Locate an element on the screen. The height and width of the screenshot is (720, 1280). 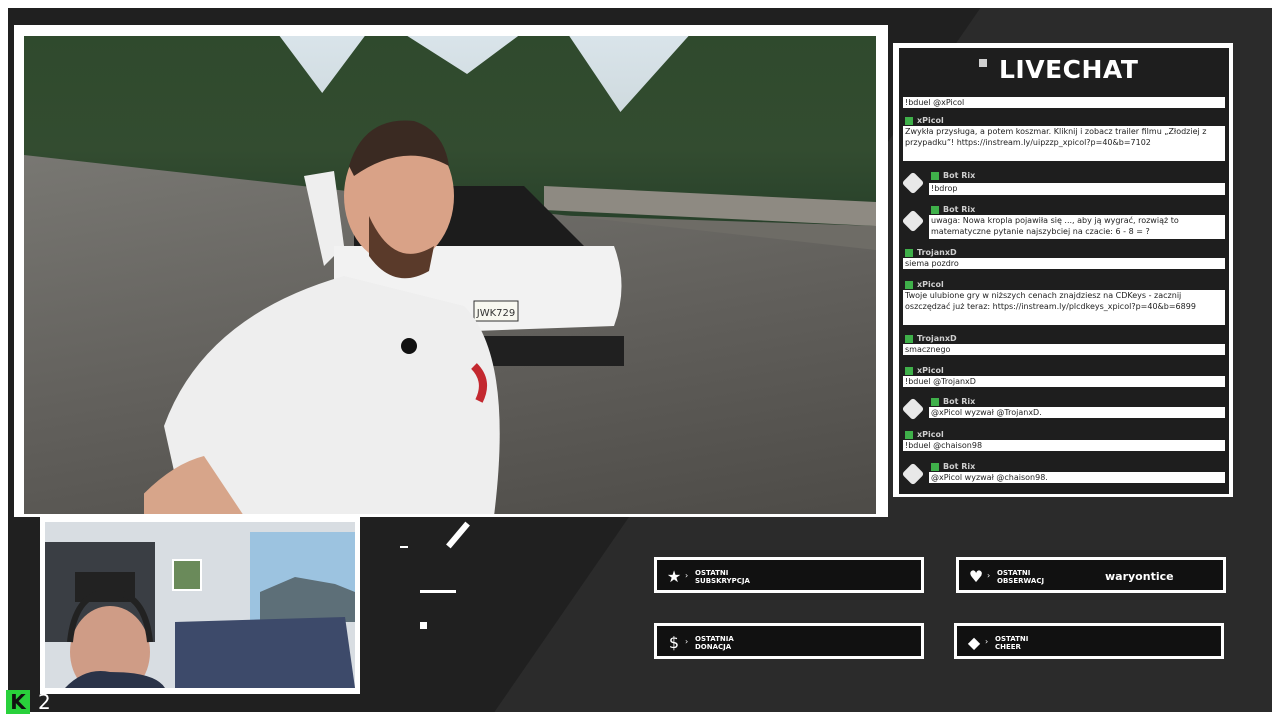
chat-message-text: @xPicol wyzwał @chaison98. is located at coordinates (1077, 477).